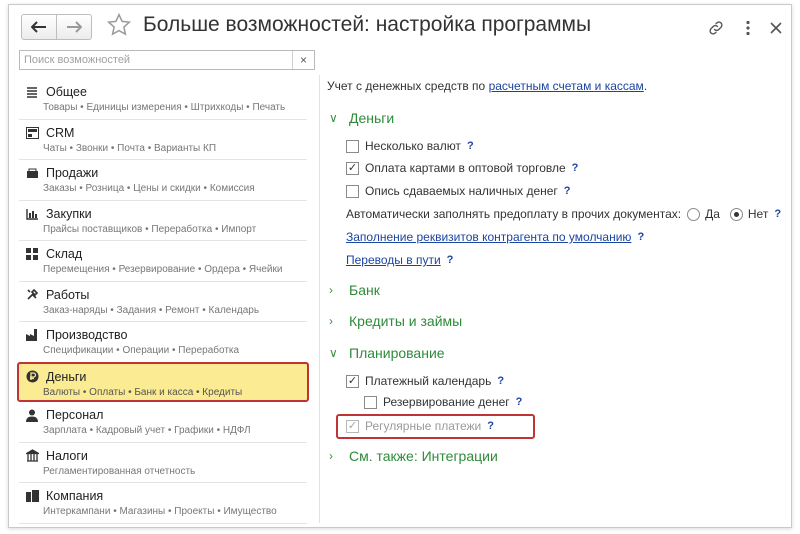 Image resolution: width=800 pixels, height=534 pixels. What do you see at coordinates (408, 86) in the screenshot?
I see `note-text: Учет с денежных средств по` at bounding box center [408, 86].